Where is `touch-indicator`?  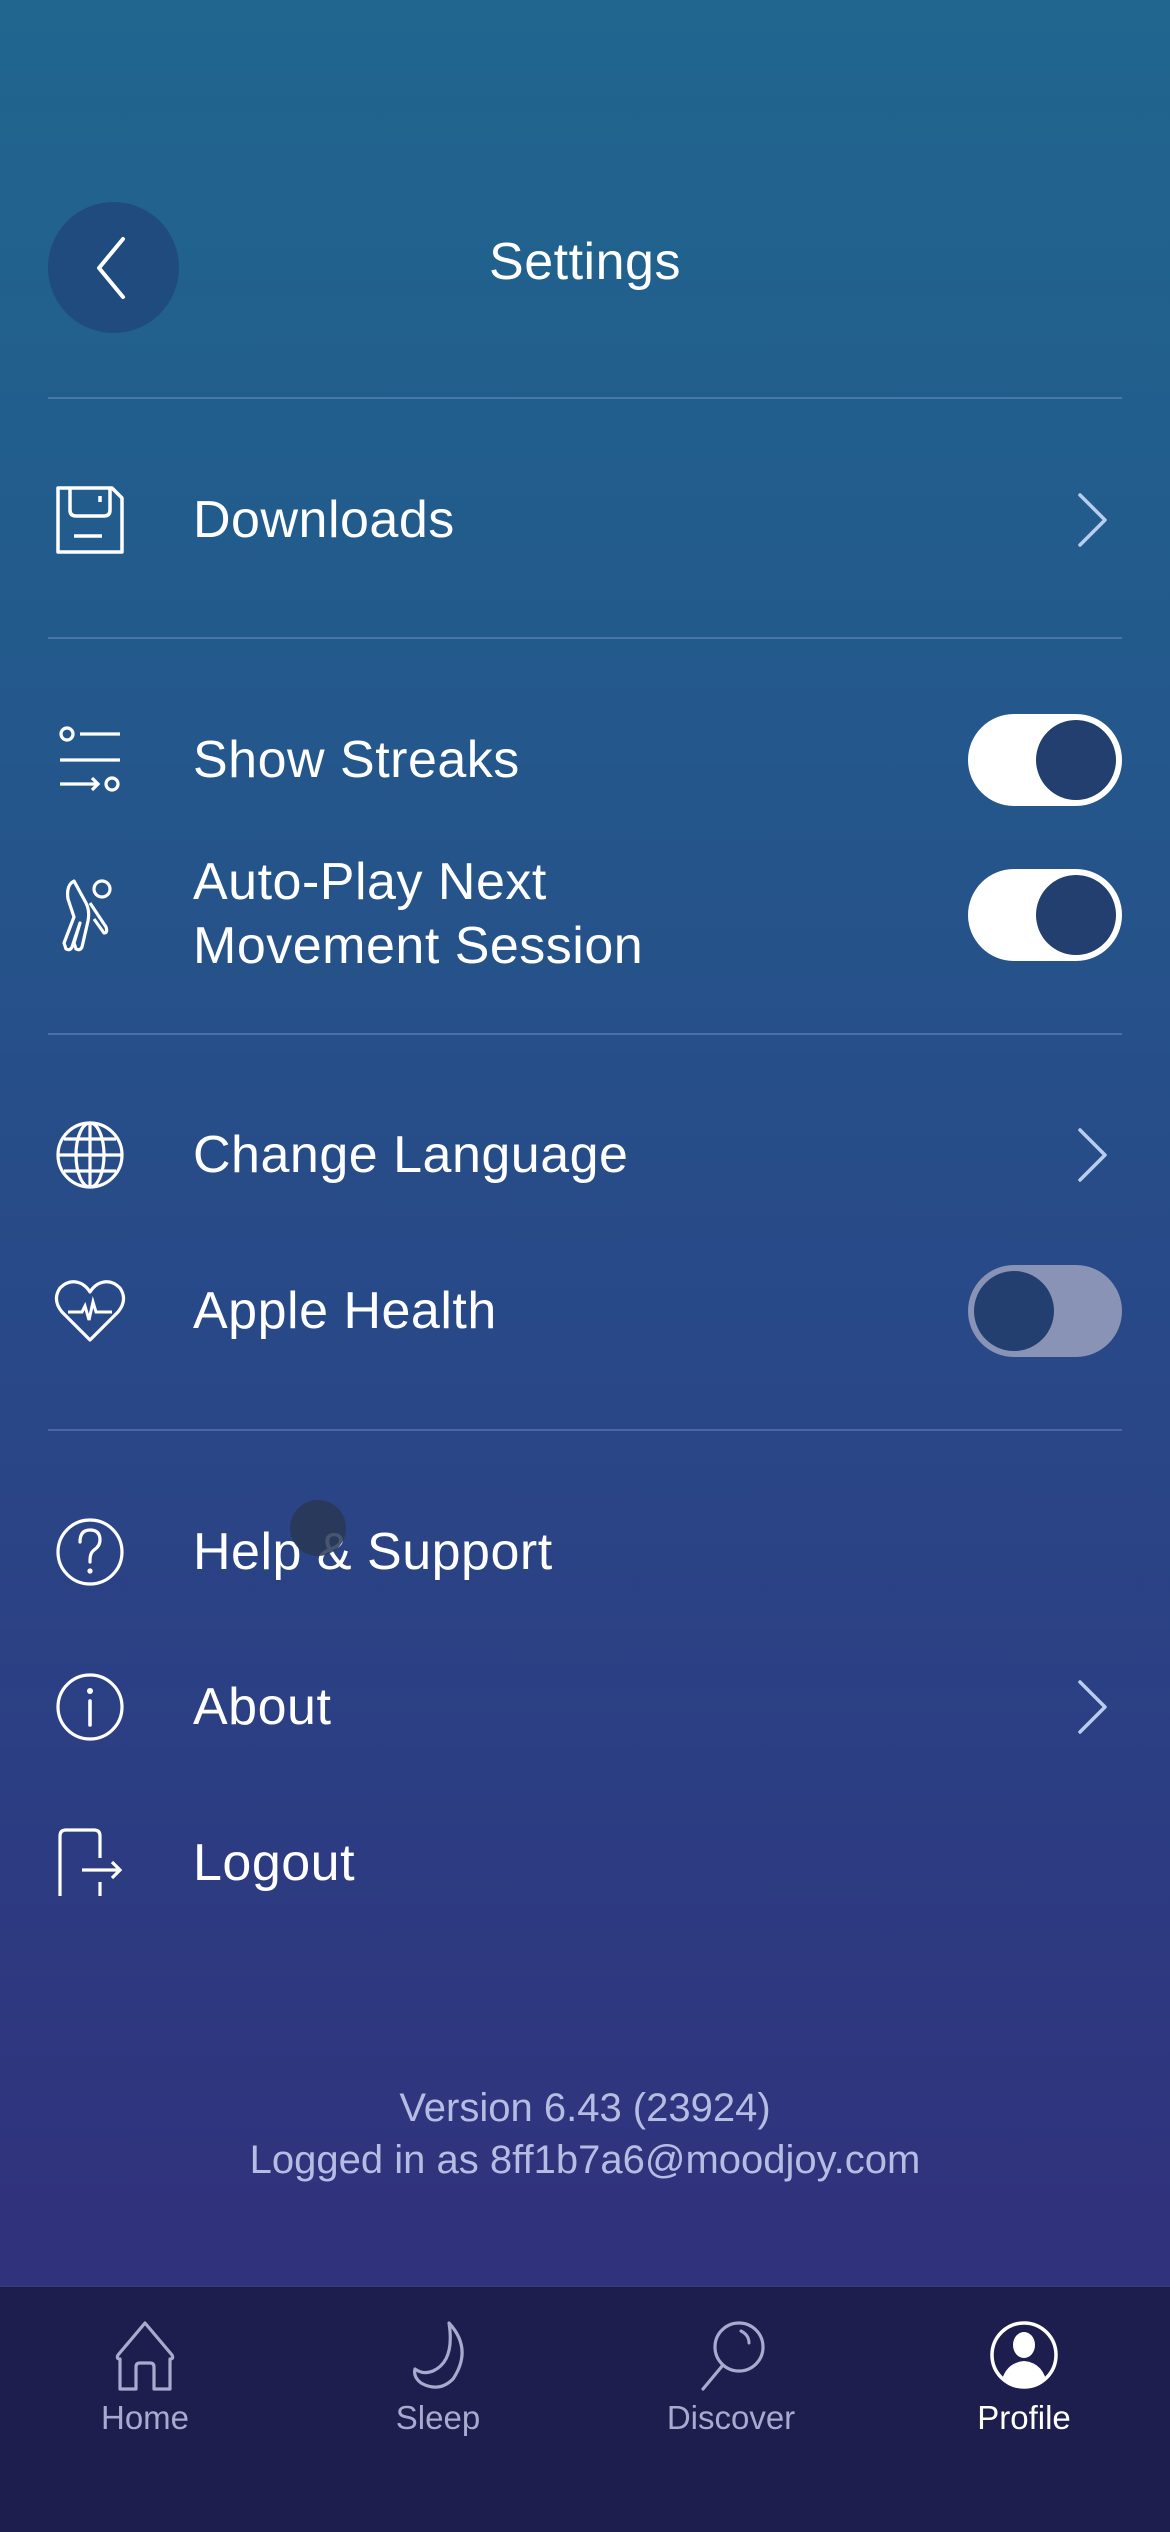
touch-indicator is located at coordinates (318, 1528).